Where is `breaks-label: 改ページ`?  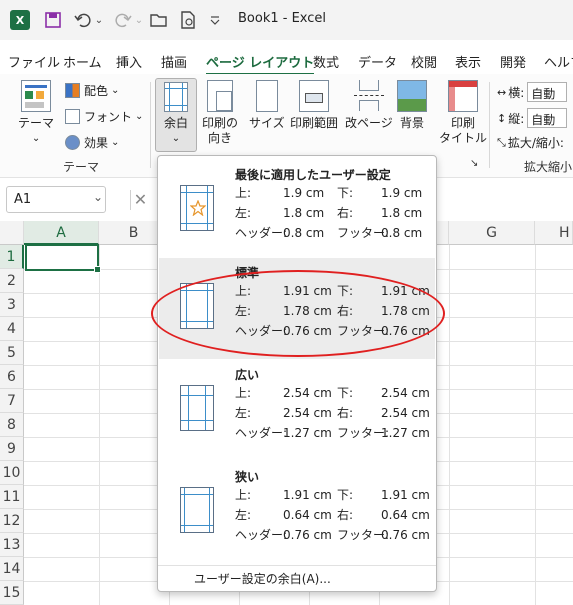 breaks-label: 改ページ is located at coordinates (369, 123).